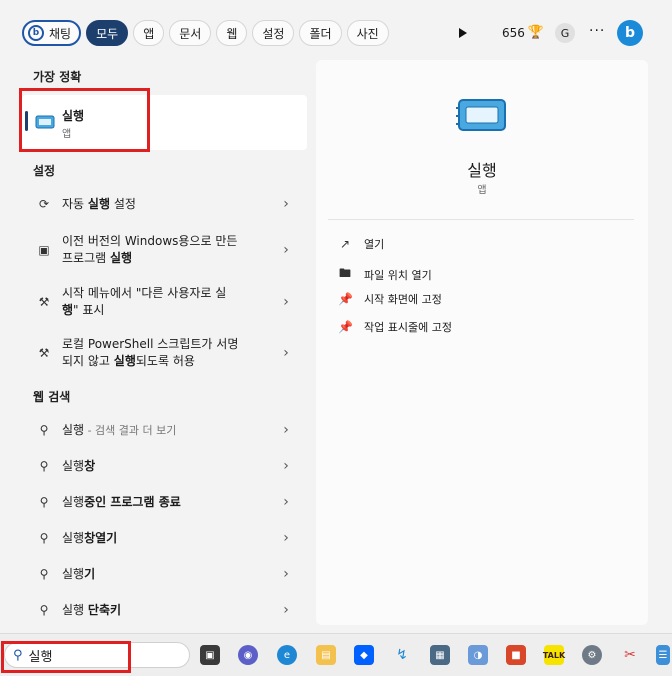  What do you see at coordinates (536, 32) in the screenshot?
I see `trophy-icon: 🏆` at bounding box center [536, 32].